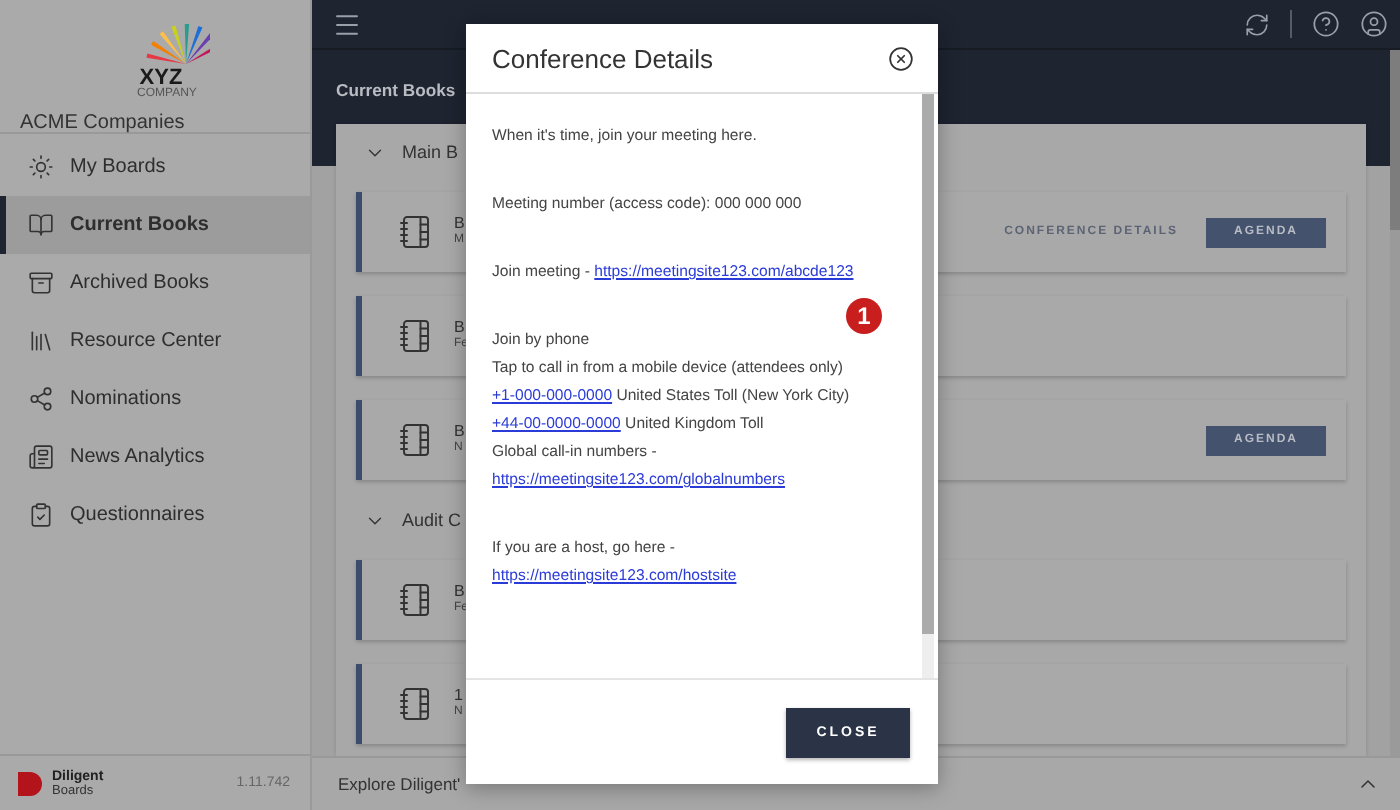 Image resolution: width=1400 pixels, height=810 pixels. What do you see at coordinates (864, 316) in the screenshot?
I see `callout-badge: 1` at bounding box center [864, 316].